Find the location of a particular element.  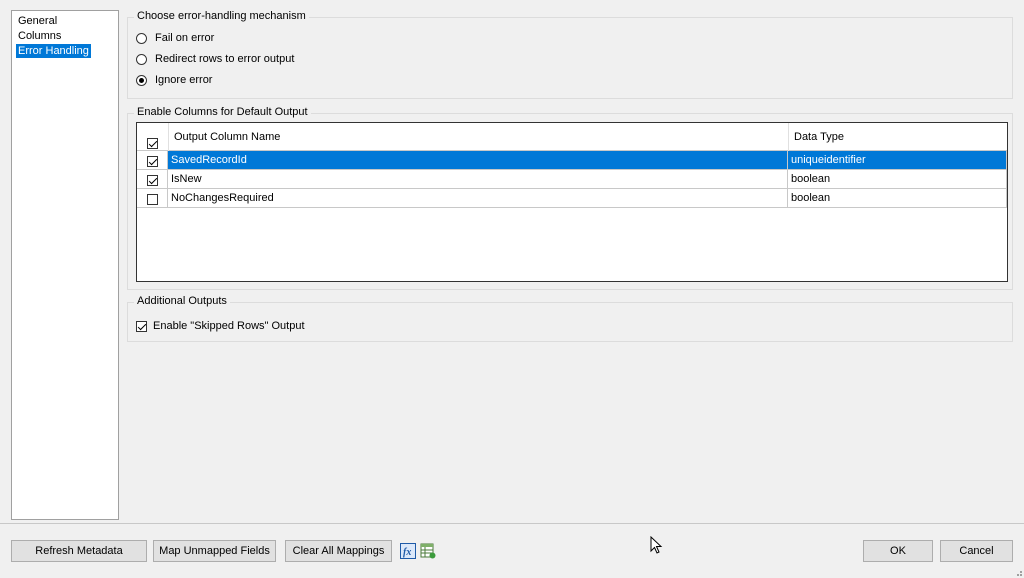

header-data-type: Data Type is located at coordinates (819, 137).